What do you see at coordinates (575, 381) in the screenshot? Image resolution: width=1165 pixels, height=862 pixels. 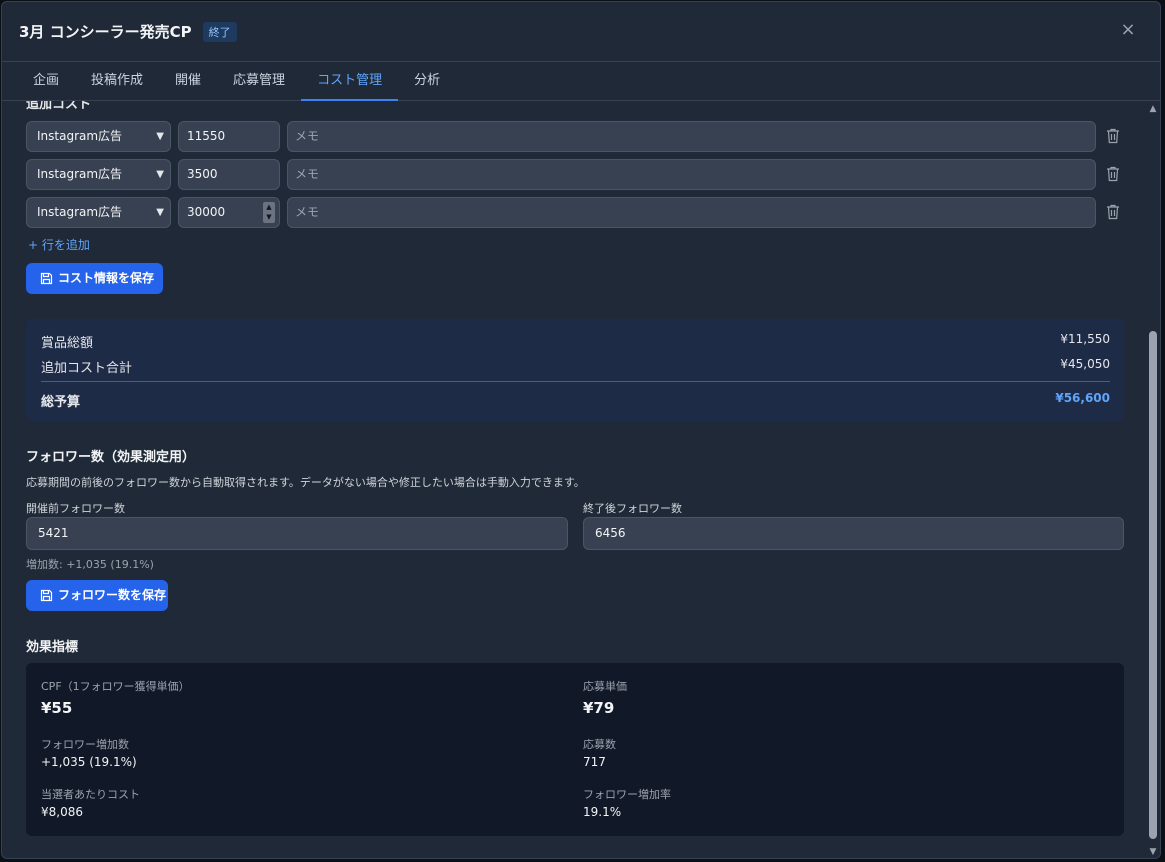 I see `summary-divider` at bounding box center [575, 381].